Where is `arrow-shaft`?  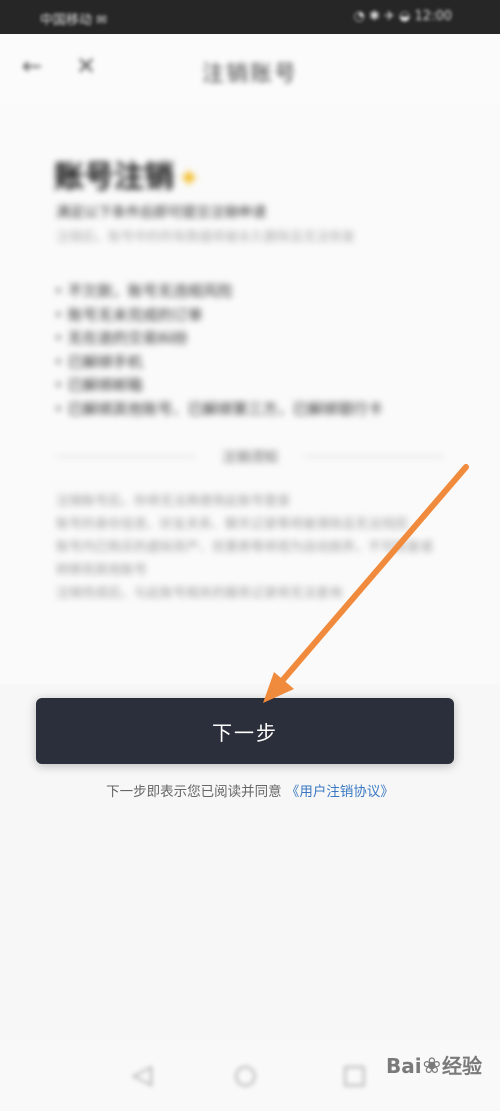
arrow-shaft is located at coordinates (374, 574).